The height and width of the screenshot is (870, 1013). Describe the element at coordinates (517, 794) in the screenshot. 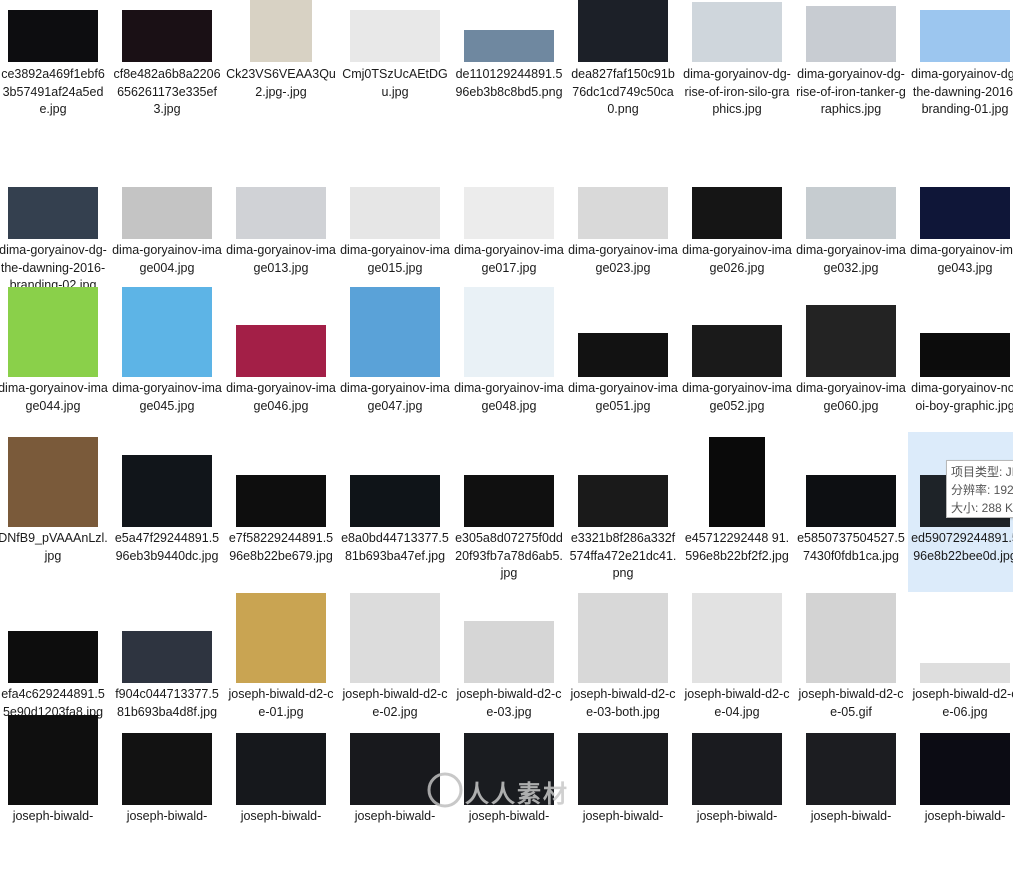

I see `watermark-text: 人人素材` at that location.